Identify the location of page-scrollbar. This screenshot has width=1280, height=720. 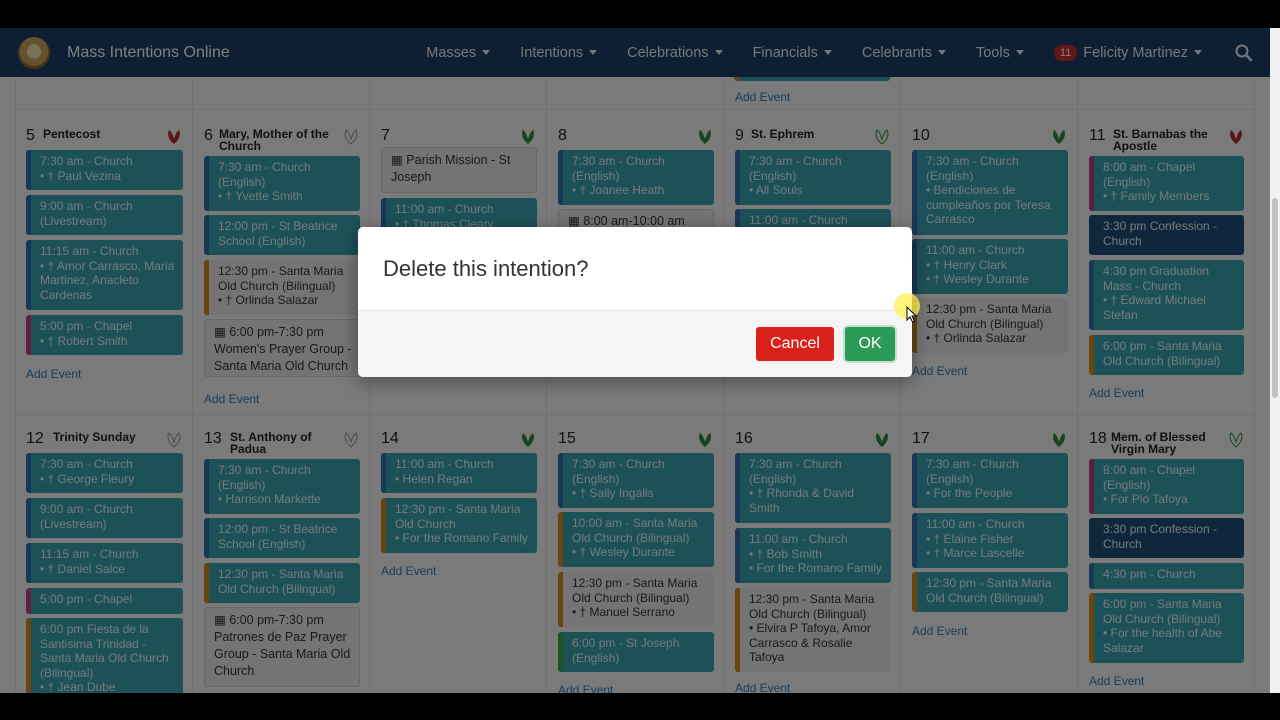
(1275, 360).